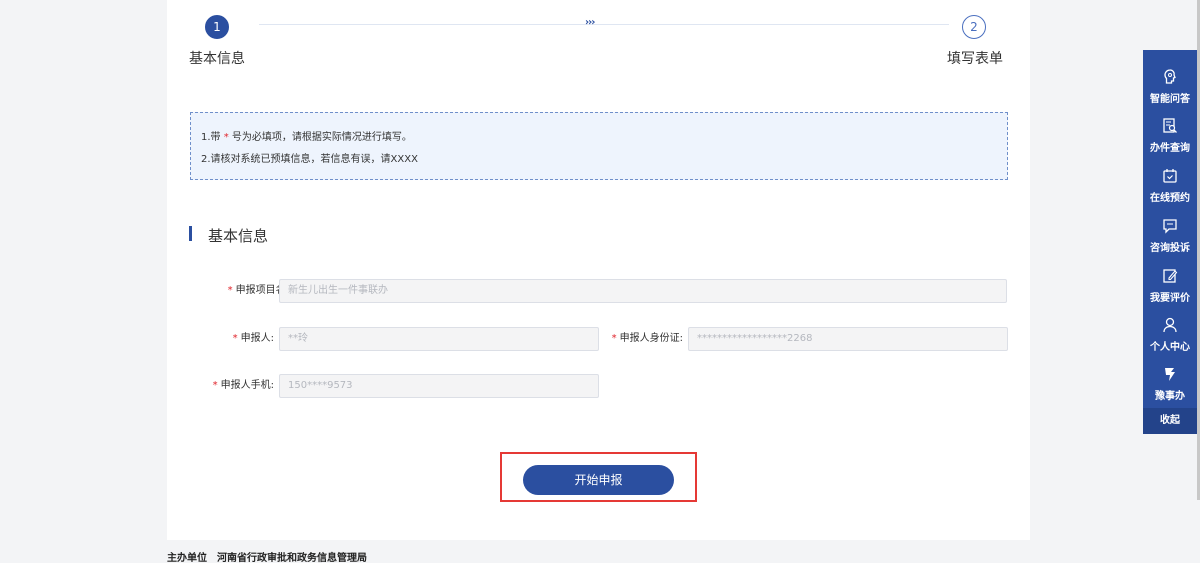 This screenshot has width=1200, height=563. I want to click on side-item-label: 个人中心, so click(1170, 347).